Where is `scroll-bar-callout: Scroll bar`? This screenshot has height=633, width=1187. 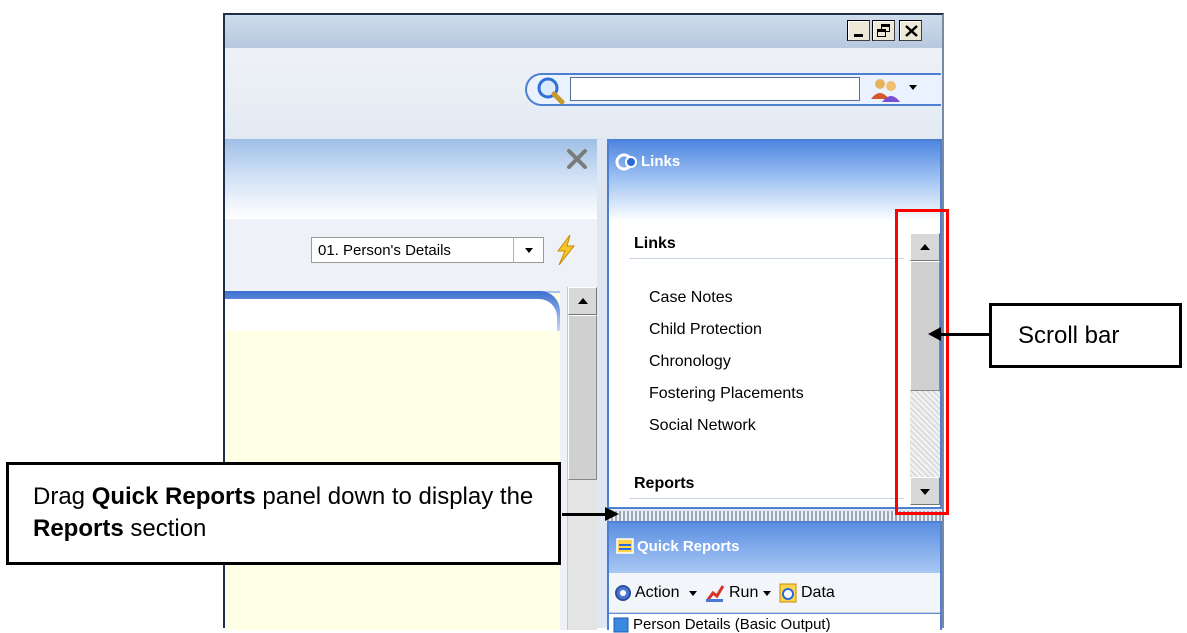 scroll-bar-callout: Scroll bar is located at coordinates (1085, 335).